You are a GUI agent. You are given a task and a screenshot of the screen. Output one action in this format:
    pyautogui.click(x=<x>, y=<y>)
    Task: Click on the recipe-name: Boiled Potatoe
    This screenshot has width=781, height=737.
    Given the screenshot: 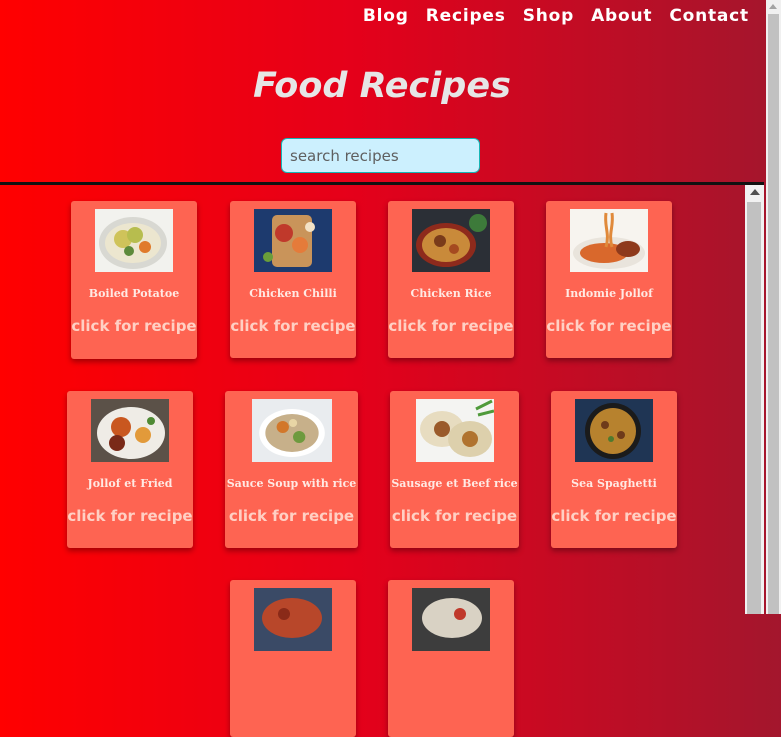 What is the action you would take?
    pyautogui.click(x=134, y=293)
    